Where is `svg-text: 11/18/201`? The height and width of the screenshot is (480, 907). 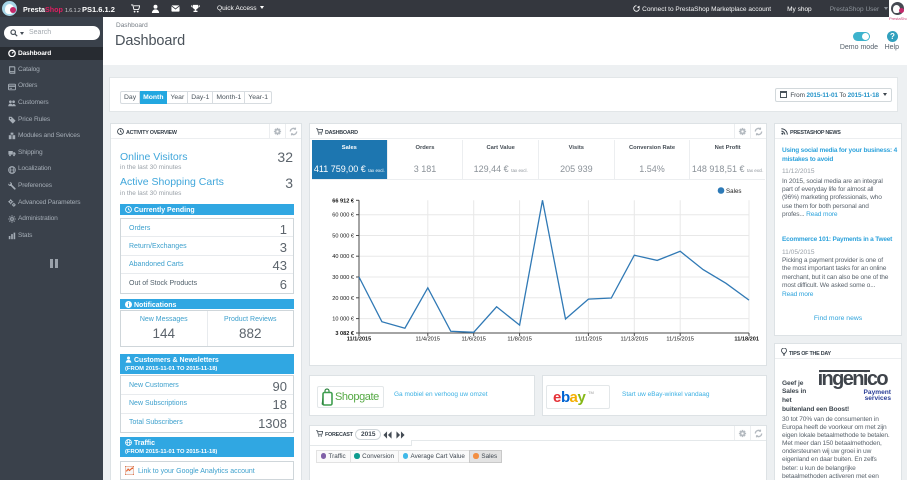 svg-text: 11/18/201 is located at coordinates (746, 340).